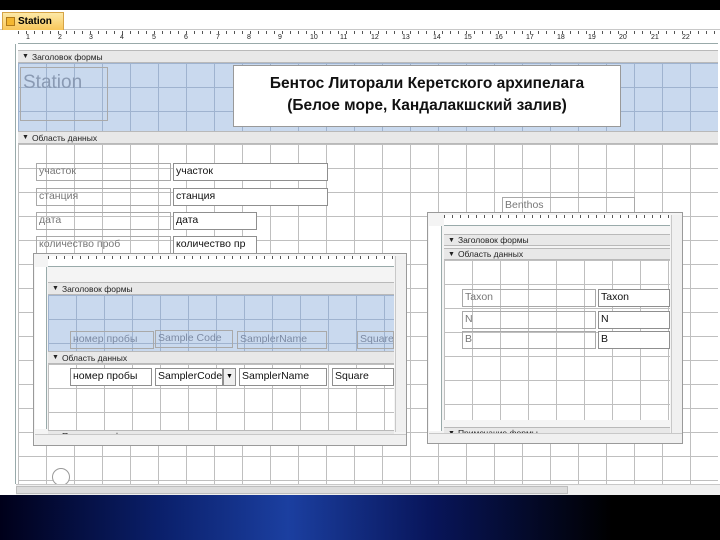 Image resolution: width=720 pixels, height=540 pixels. I want to click on field-square: Square, so click(363, 377).